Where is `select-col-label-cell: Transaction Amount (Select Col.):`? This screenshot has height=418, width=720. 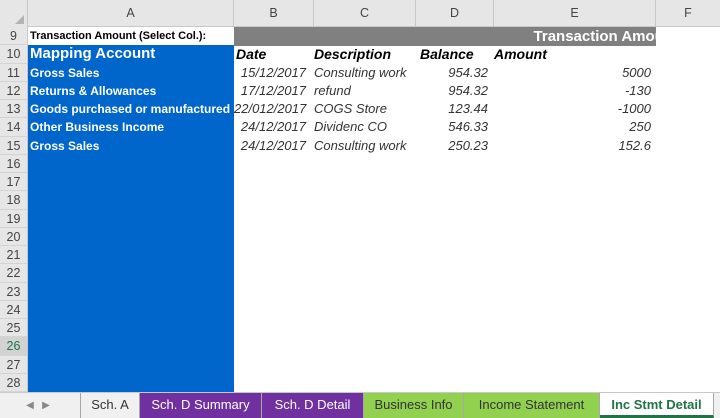
select-col-label-cell: Transaction Amount (Select Col.): is located at coordinates (131, 36).